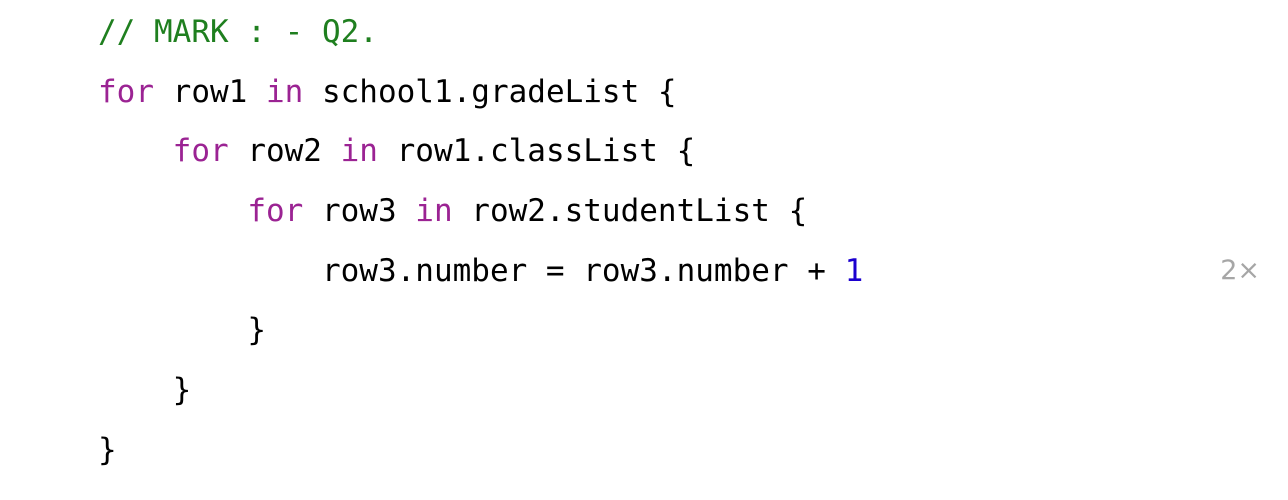 This screenshot has height=500, width=1288. What do you see at coordinates (630, 211) in the screenshot?
I see `code-token-plain: row2.studentList {` at bounding box center [630, 211].